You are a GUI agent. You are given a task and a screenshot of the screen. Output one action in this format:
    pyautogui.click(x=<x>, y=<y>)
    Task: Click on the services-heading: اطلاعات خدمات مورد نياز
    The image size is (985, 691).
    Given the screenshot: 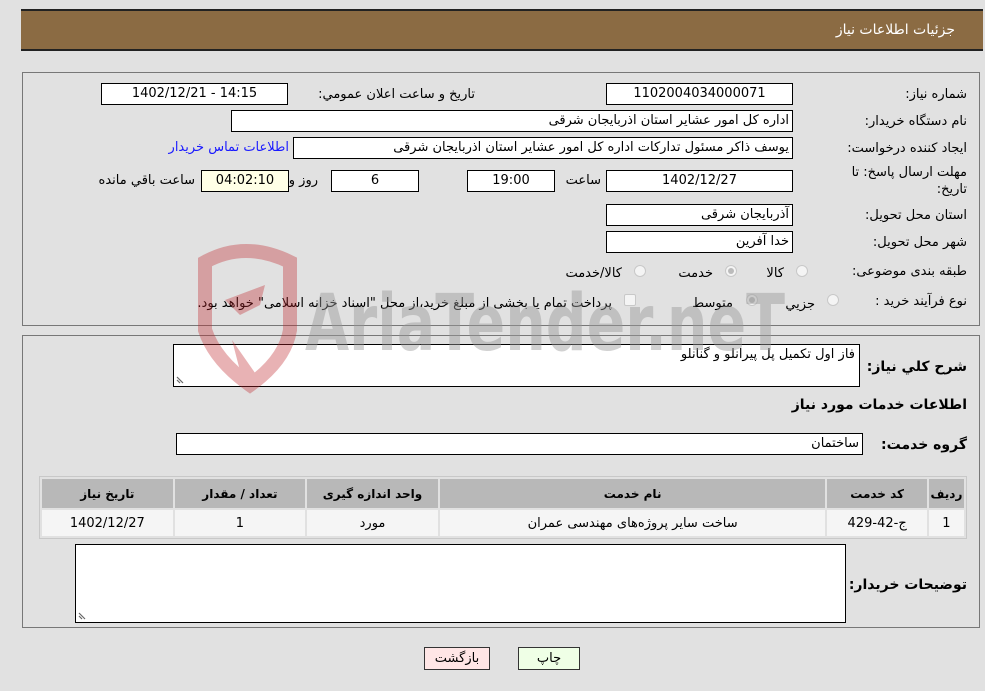 What is the action you would take?
    pyautogui.click(x=879, y=405)
    